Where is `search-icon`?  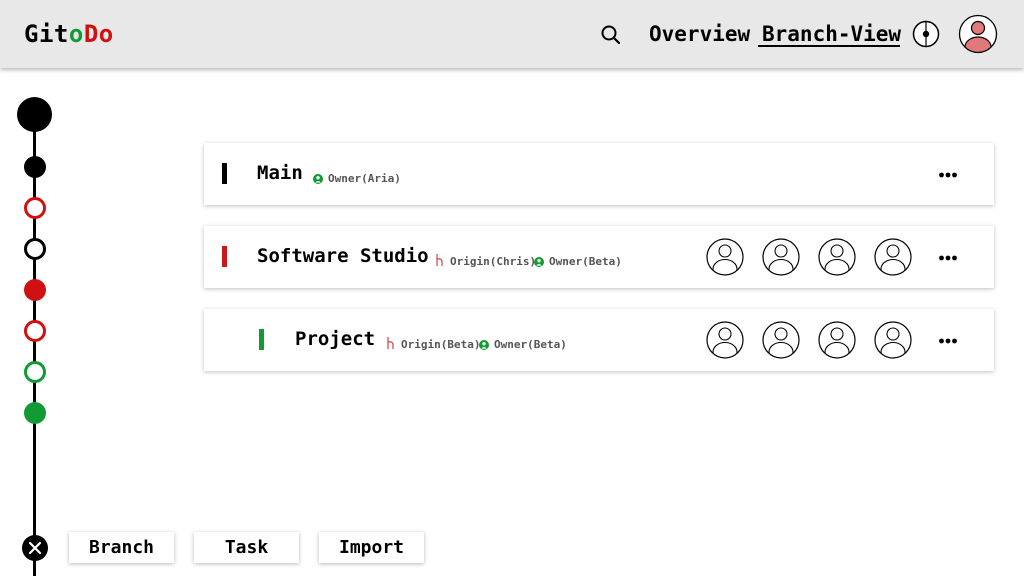
search-icon is located at coordinates (611, 35).